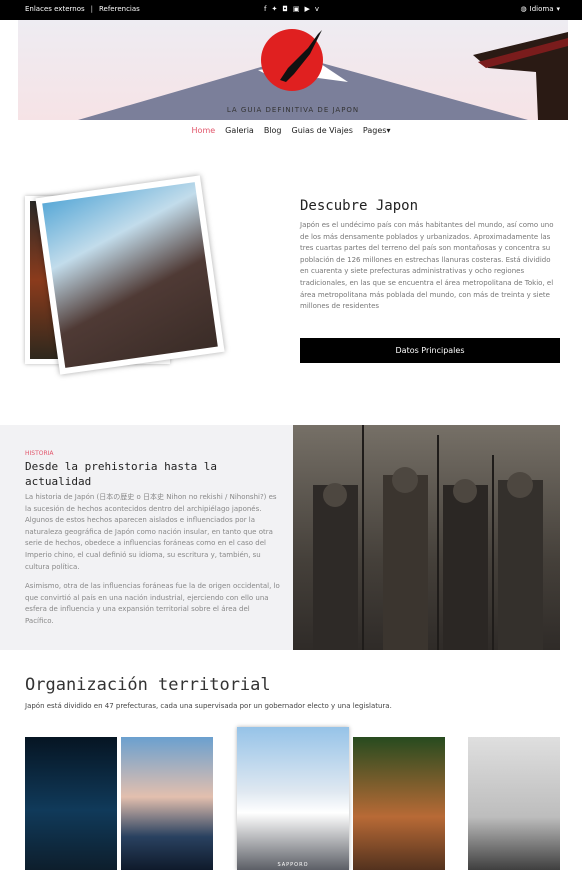 This screenshot has height=870, width=582. Describe the element at coordinates (167, 803) in the screenshot. I see `gallery-torii-gate` at that location.